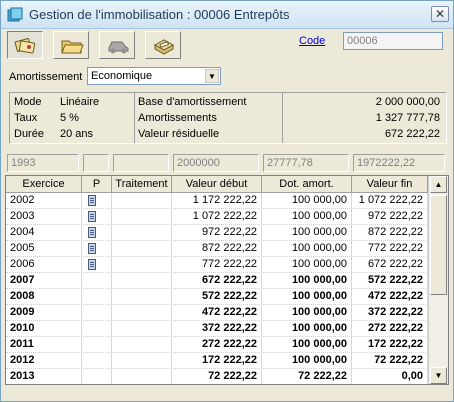  Describe the element at coordinates (307, 376) in the screenshot. I see `cell-dot-amort: 72 222,22` at that location.